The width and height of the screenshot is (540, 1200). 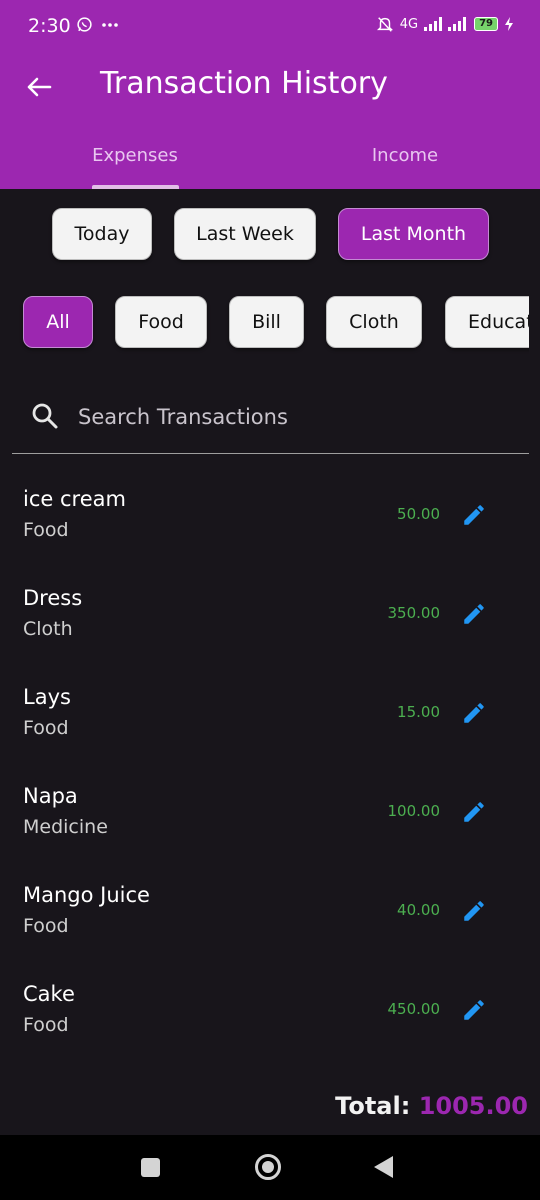 What do you see at coordinates (49, 994) in the screenshot?
I see `transaction-name: Cake` at bounding box center [49, 994].